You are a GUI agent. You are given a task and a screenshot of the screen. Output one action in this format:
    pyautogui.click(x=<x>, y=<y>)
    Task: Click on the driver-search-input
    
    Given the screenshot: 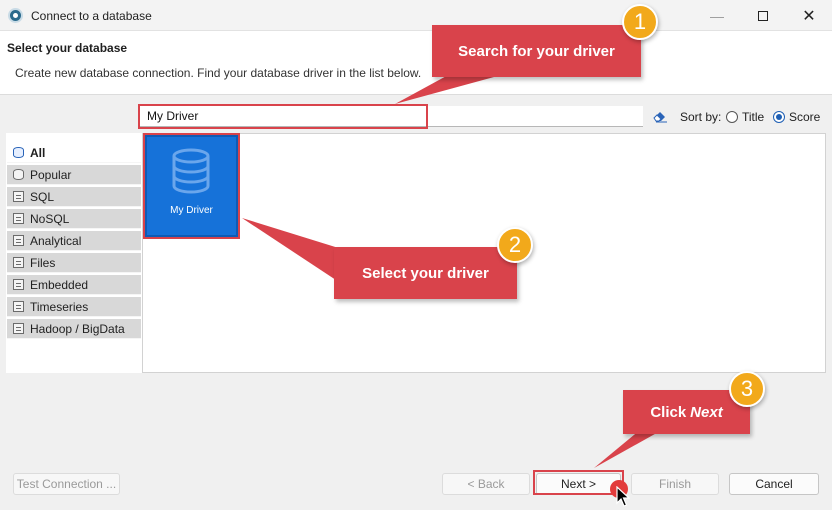 What is the action you would take?
    pyautogui.click(x=391, y=116)
    